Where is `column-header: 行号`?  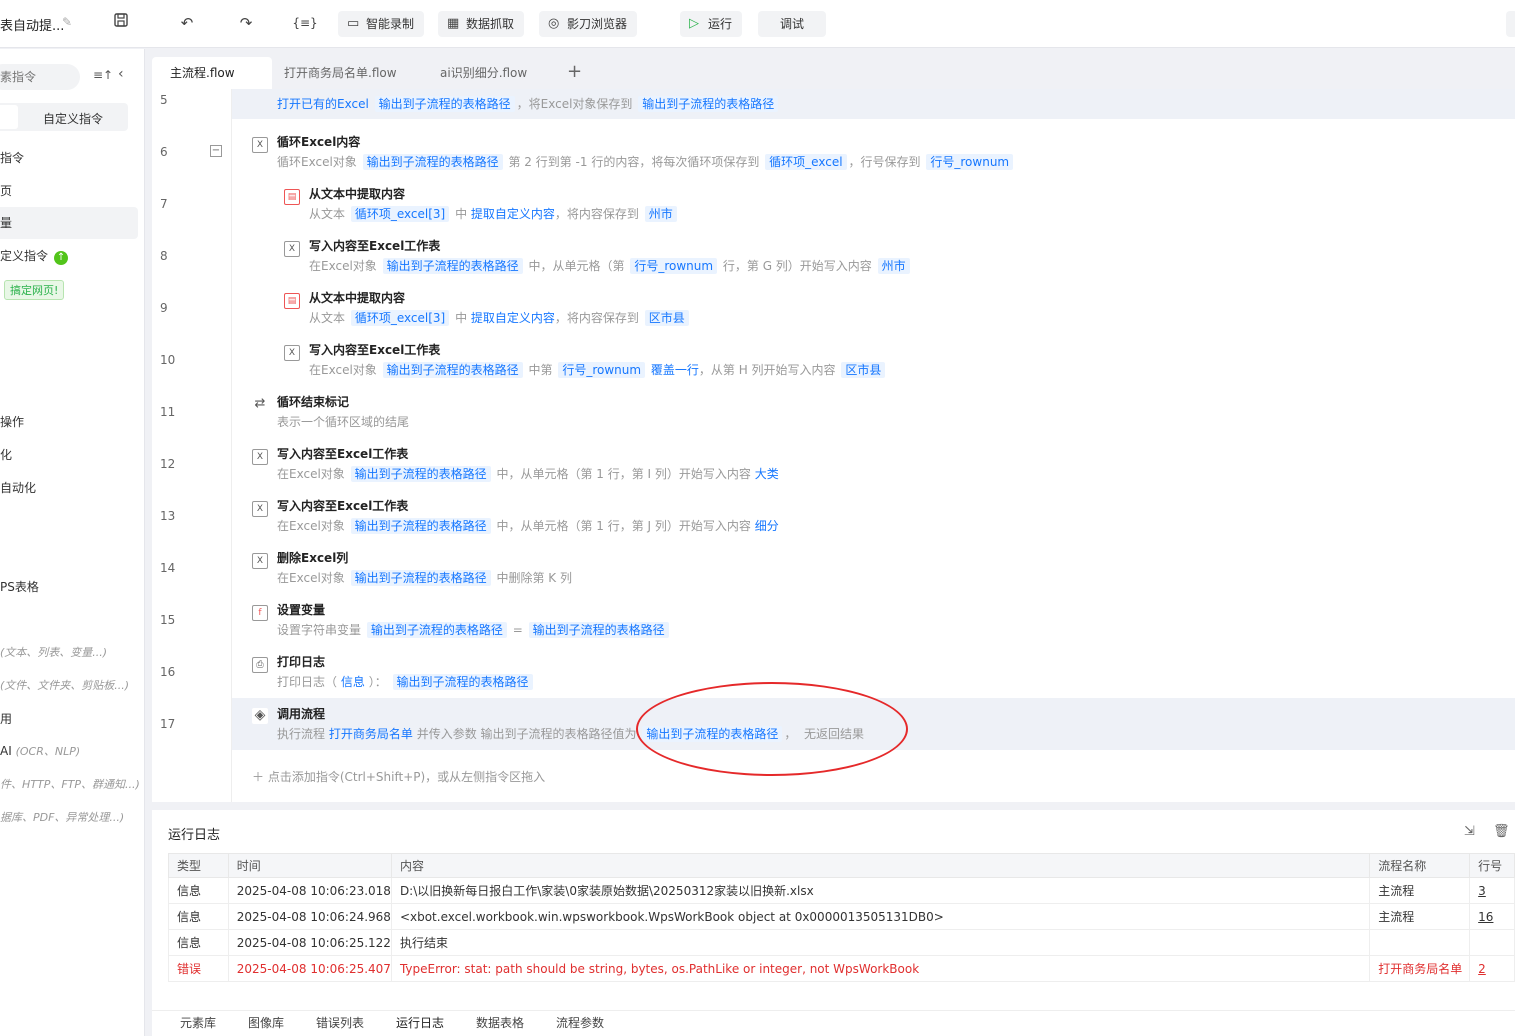
column-header: 行号 is located at coordinates (1492, 865).